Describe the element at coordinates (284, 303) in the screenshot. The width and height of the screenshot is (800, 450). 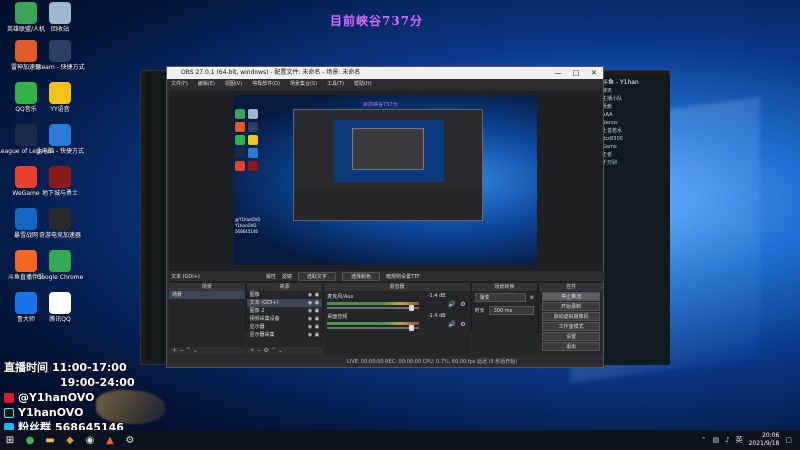
I see `source-item: 文本 (GDI+) ◉ ▣` at that location.